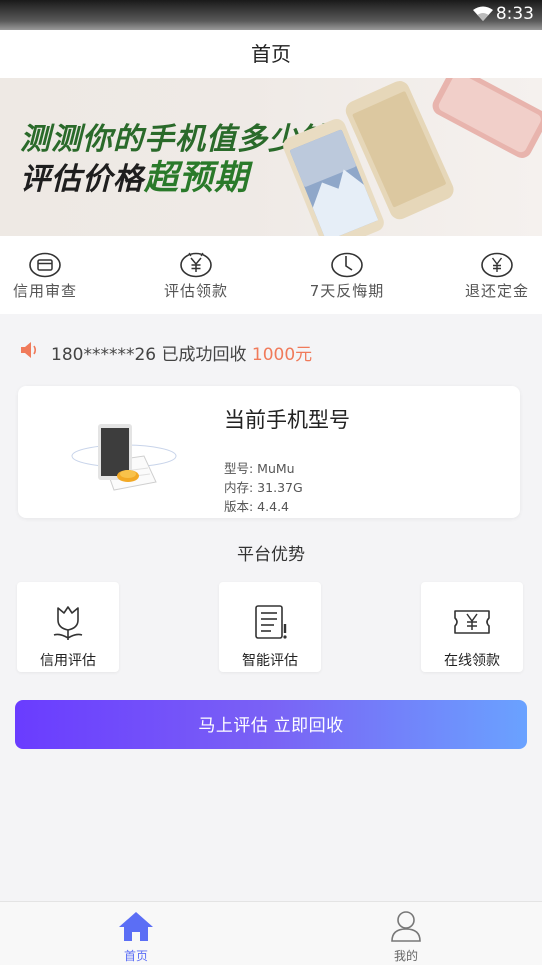 This screenshot has height=965, width=542. What do you see at coordinates (347, 291) in the screenshot?
I see `quick-nav-label: 7天反悔期` at bounding box center [347, 291].